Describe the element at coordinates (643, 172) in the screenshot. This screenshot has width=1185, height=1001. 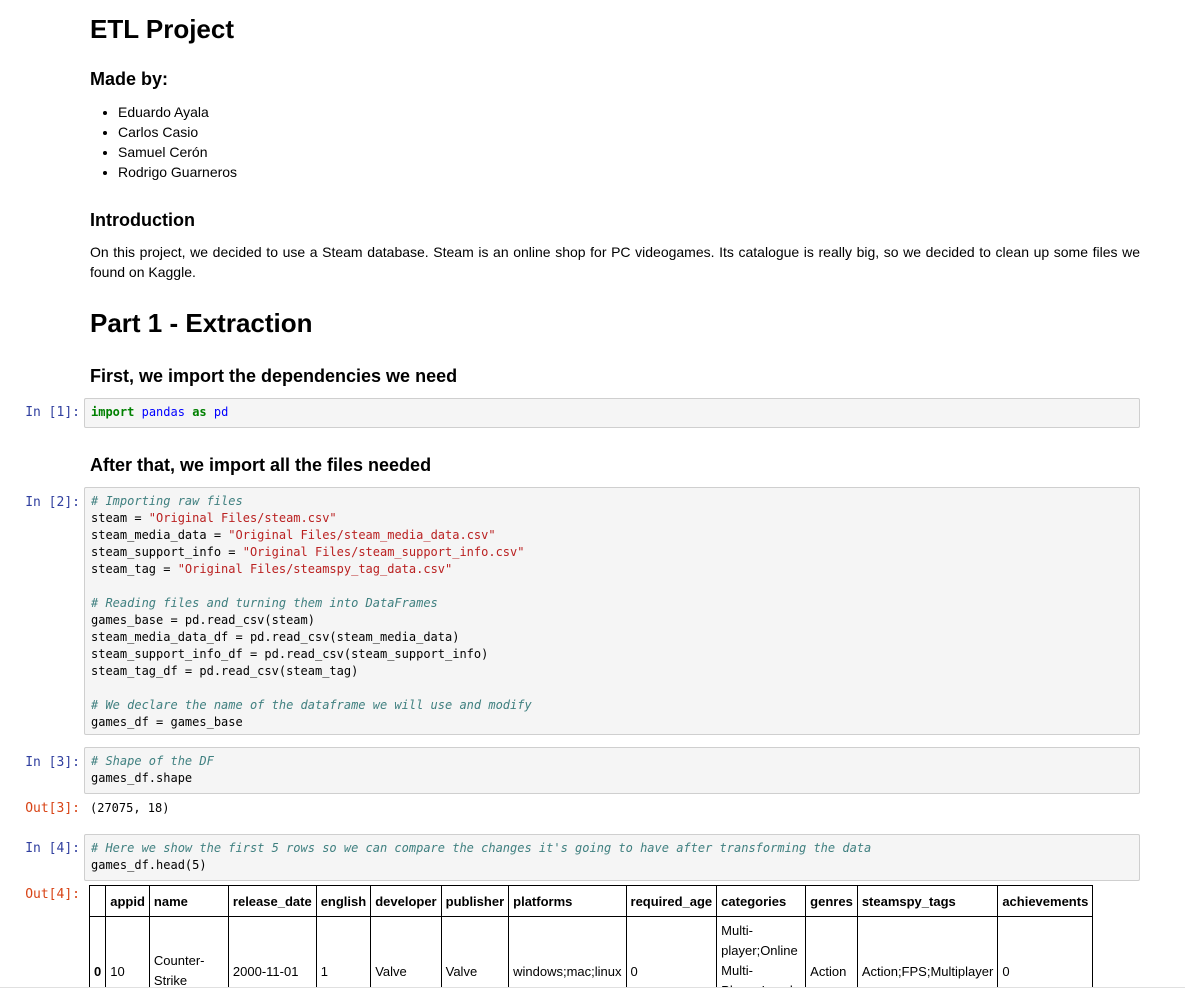
I see `author-item: Rodrigo Guarneros` at that location.